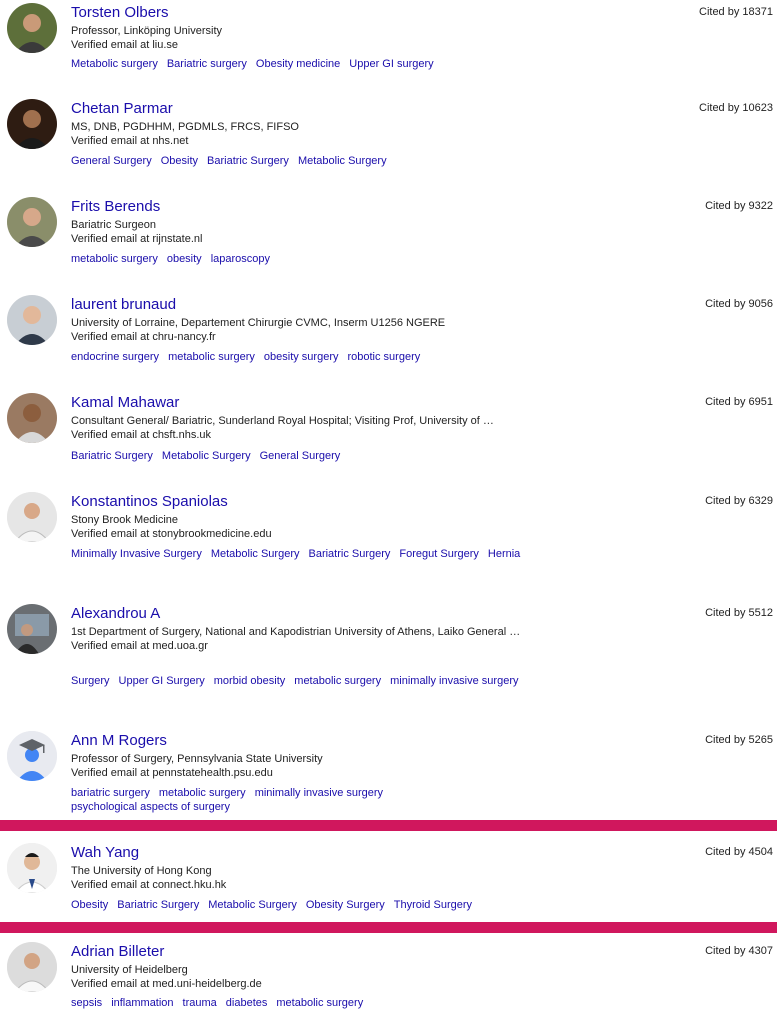  Describe the element at coordinates (147, 31) in the screenshot. I see `affiliation: Professor, Linköping University` at that location.